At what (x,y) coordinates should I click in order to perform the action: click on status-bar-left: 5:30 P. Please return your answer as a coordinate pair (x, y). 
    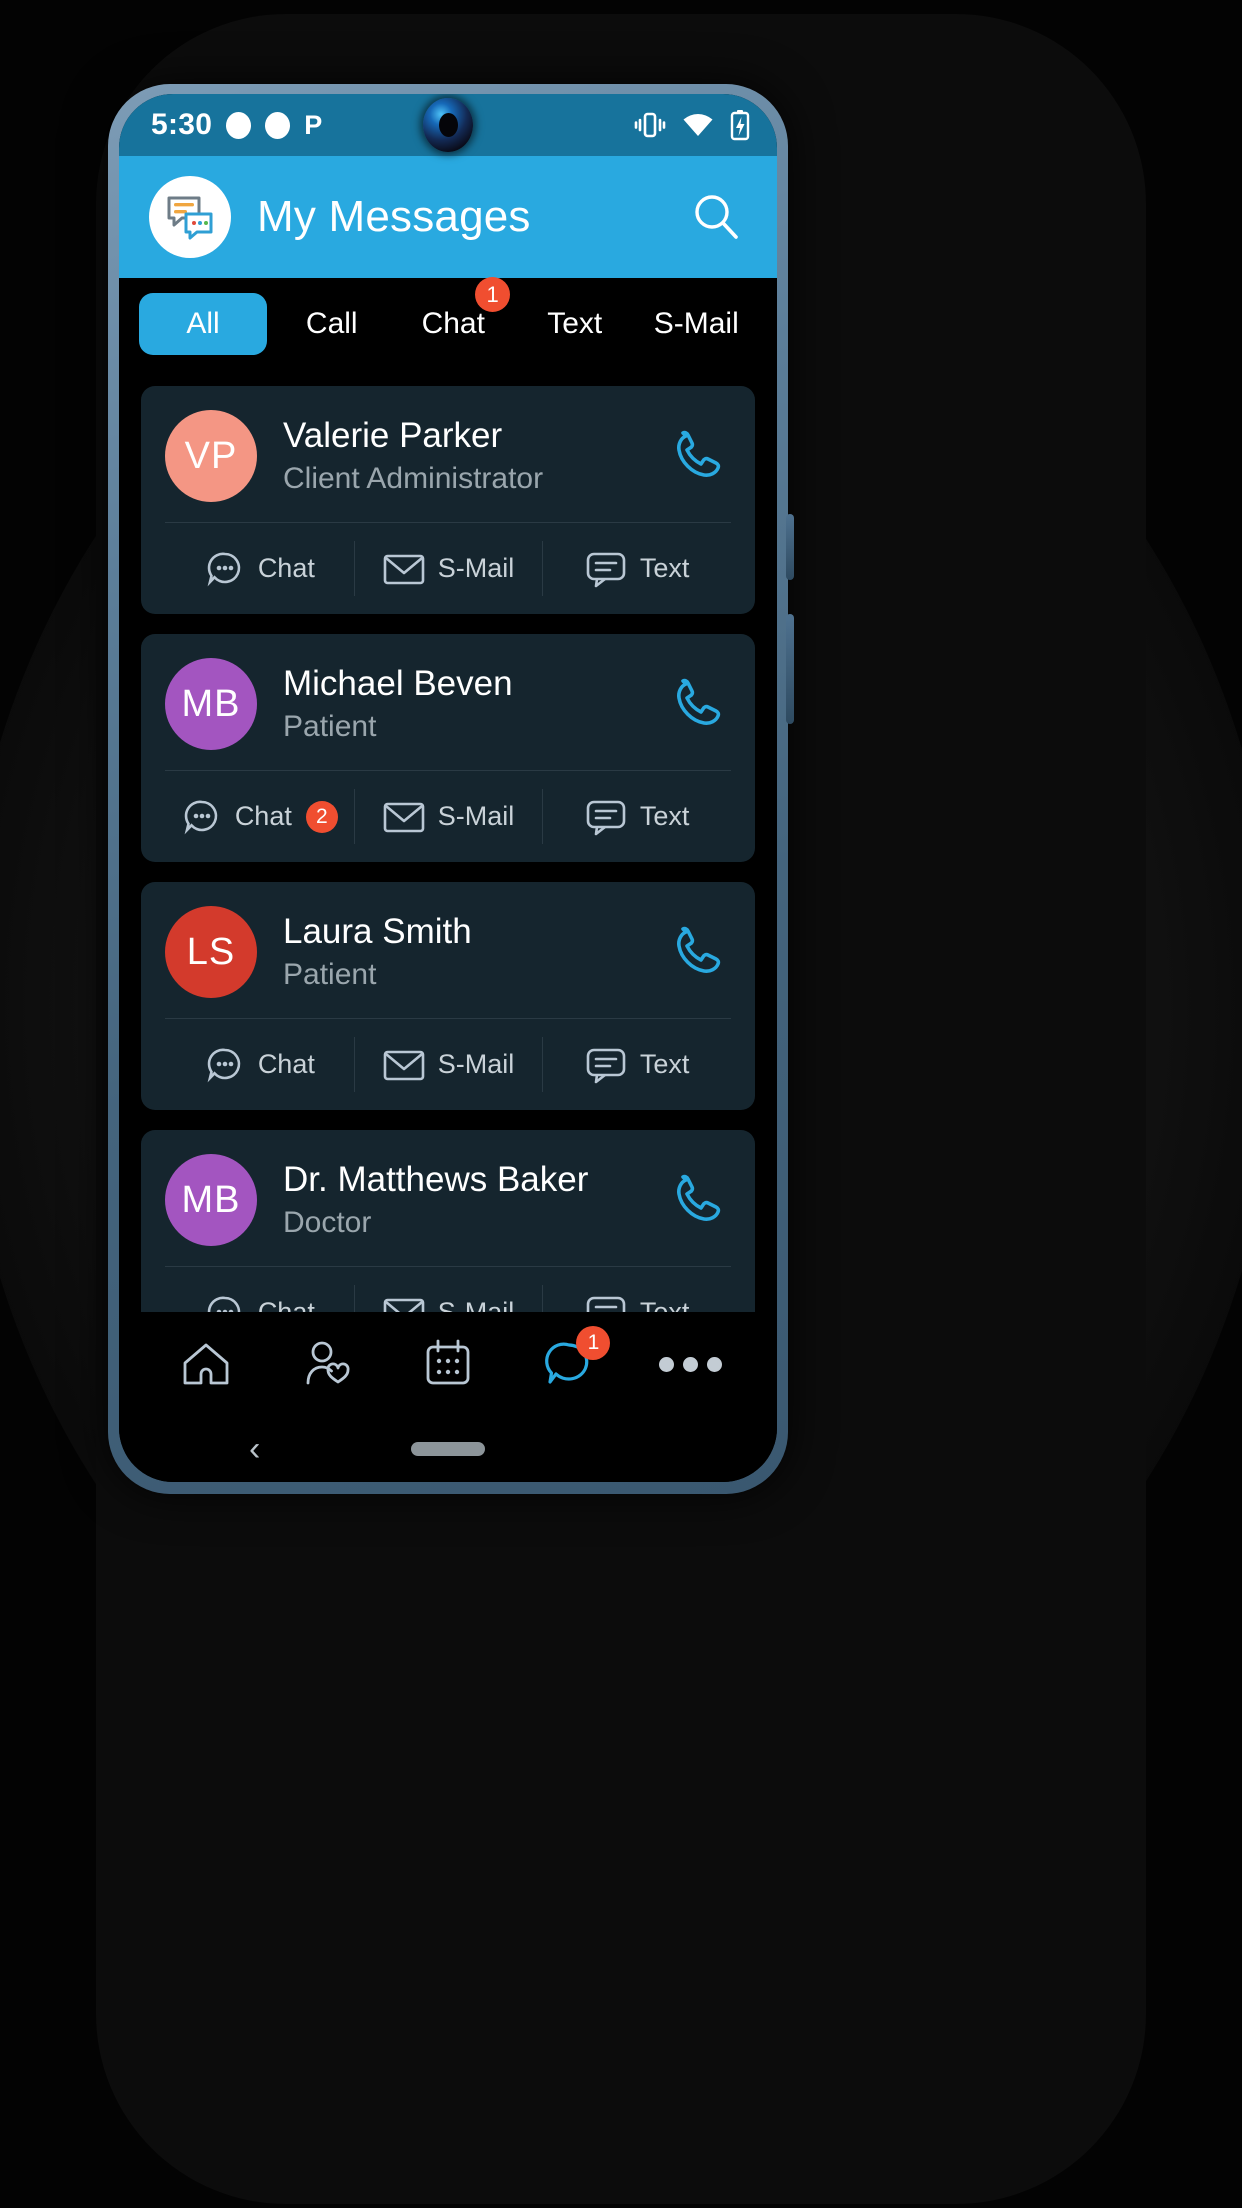
    Looking at the image, I should click on (236, 125).